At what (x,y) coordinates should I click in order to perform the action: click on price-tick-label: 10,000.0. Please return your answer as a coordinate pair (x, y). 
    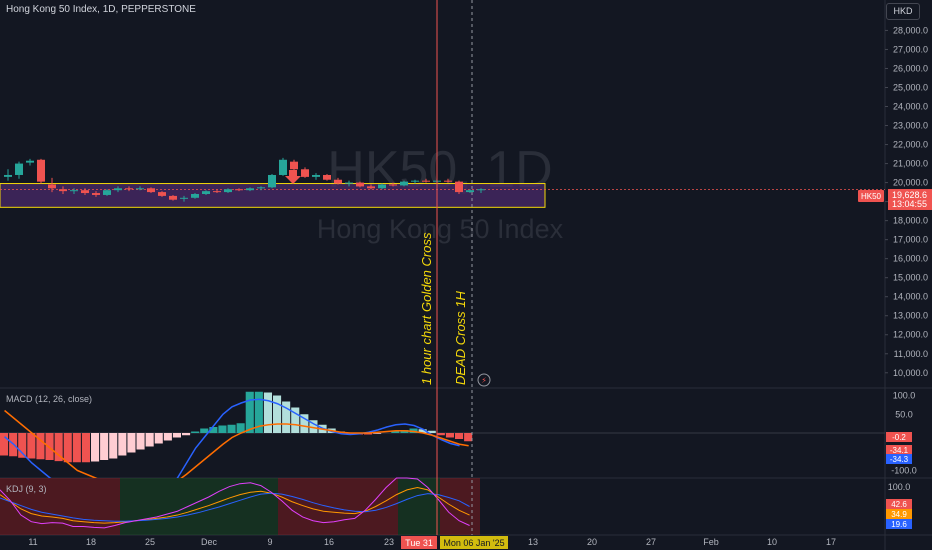
    Looking at the image, I should click on (910, 373).